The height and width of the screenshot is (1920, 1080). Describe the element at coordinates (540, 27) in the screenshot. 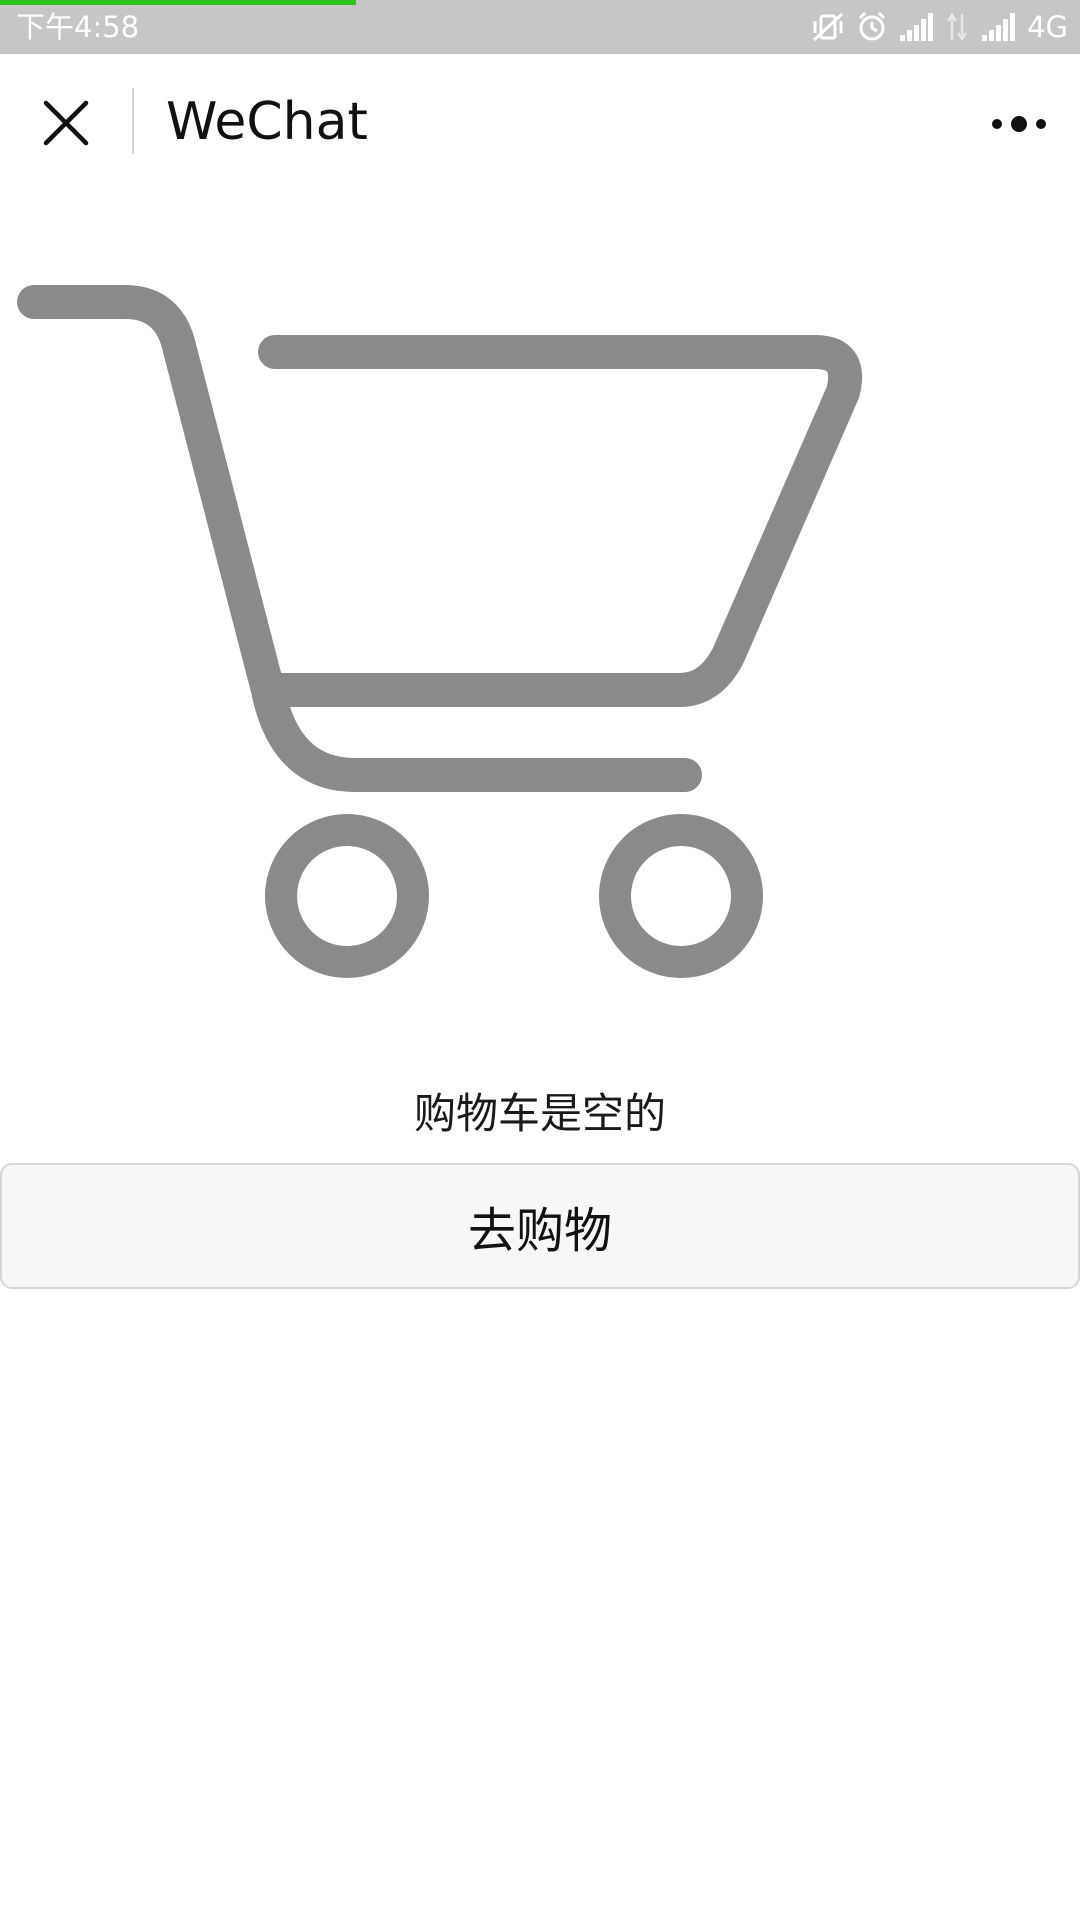

I see `status-bar: 下午4:58 4G` at that location.